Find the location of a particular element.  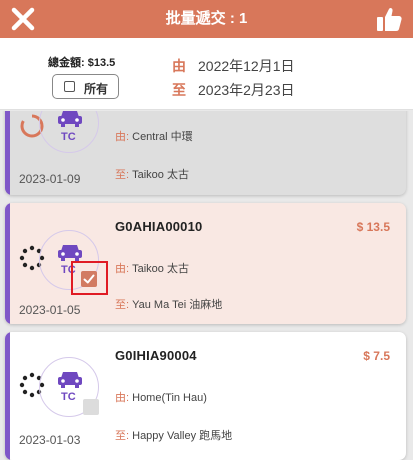

date-from-value: 2022年12月1日 is located at coordinates (246, 66).